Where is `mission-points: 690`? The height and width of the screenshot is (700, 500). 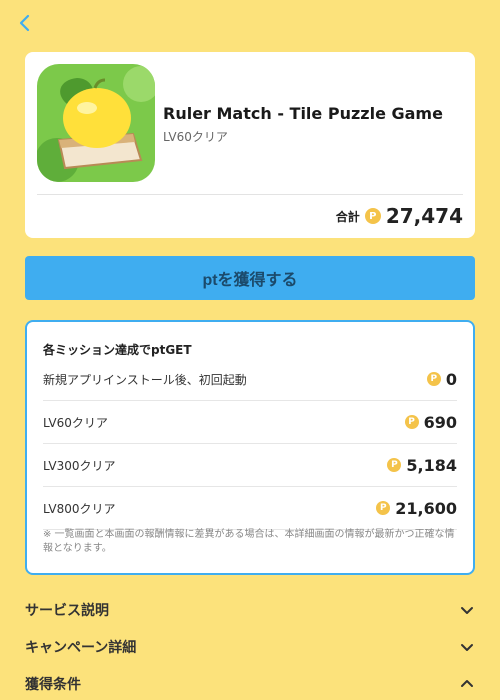
mission-points: 690 is located at coordinates (440, 422).